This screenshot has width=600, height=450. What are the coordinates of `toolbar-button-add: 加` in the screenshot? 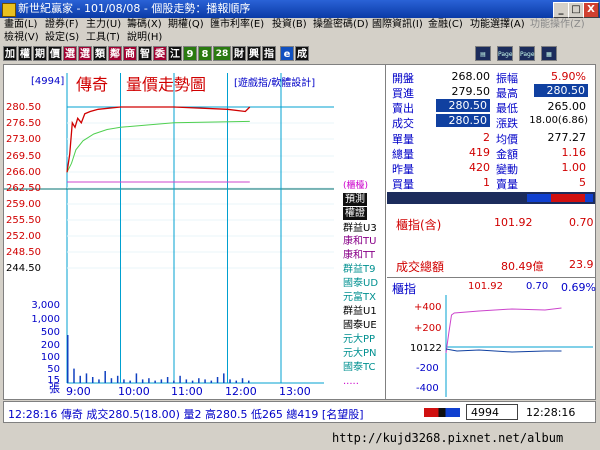 It's located at (10, 53).